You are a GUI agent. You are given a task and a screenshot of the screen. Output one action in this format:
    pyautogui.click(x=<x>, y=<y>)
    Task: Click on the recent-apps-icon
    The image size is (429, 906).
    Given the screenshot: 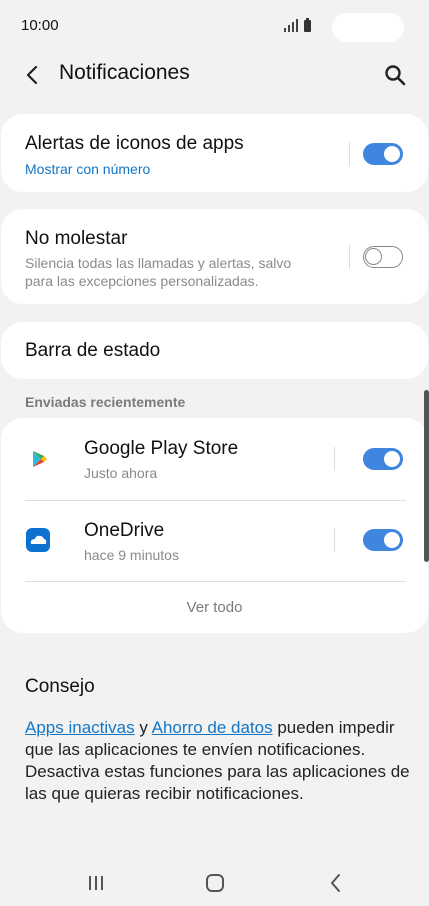 What is the action you would take?
    pyautogui.click(x=96, y=883)
    